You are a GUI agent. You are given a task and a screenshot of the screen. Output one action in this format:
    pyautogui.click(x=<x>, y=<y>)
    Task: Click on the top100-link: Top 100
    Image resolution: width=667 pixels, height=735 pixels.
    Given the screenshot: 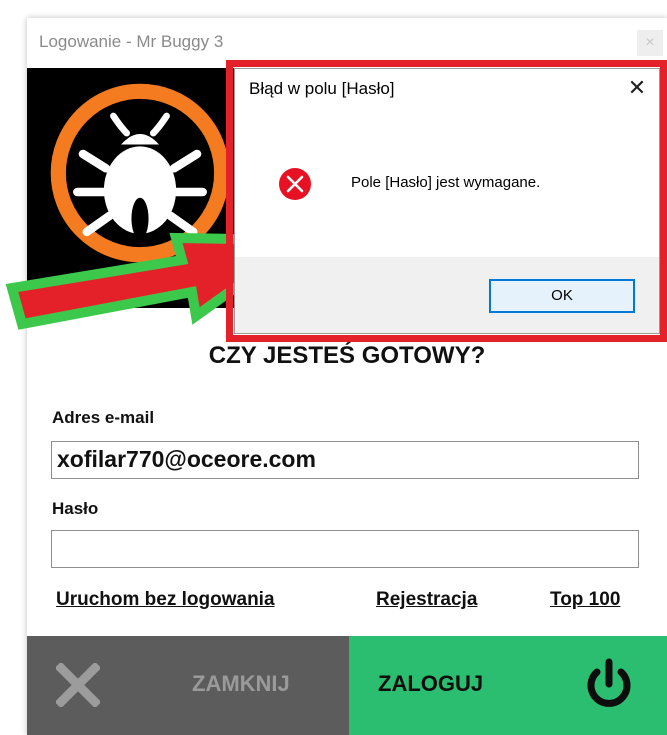 What is the action you would take?
    pyautogui.click(x=585, y=600)
    